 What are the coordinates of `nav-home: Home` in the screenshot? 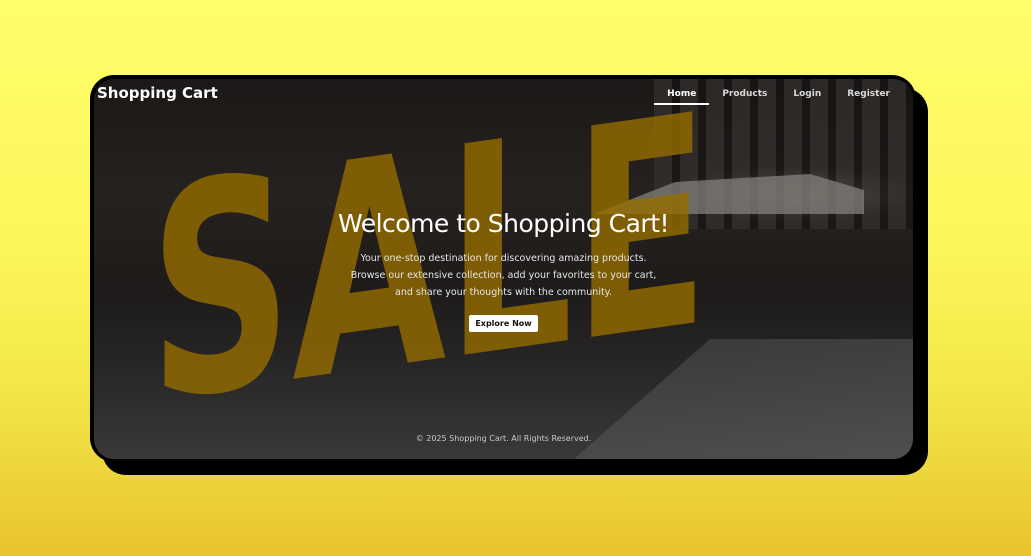 It's located at (682, 97).